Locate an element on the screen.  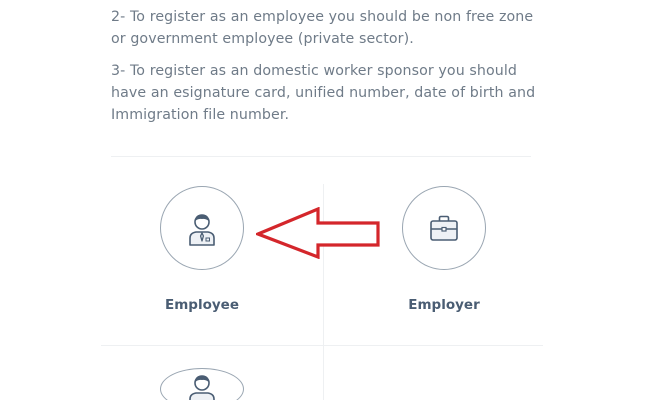
employee-person-icon is located at coordinates (202, 230).